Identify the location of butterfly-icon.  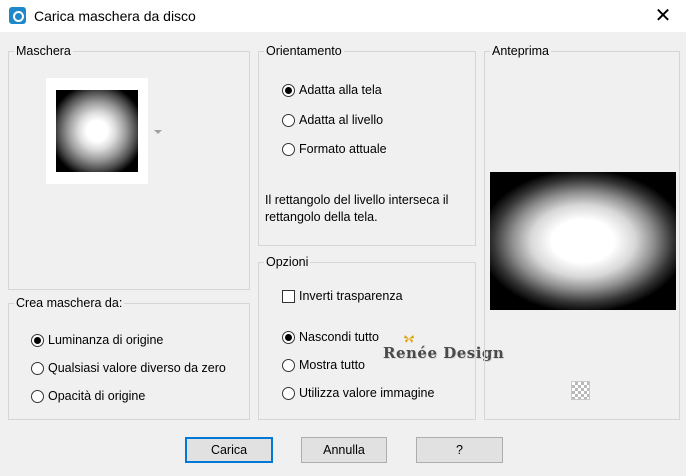
(409, 339).